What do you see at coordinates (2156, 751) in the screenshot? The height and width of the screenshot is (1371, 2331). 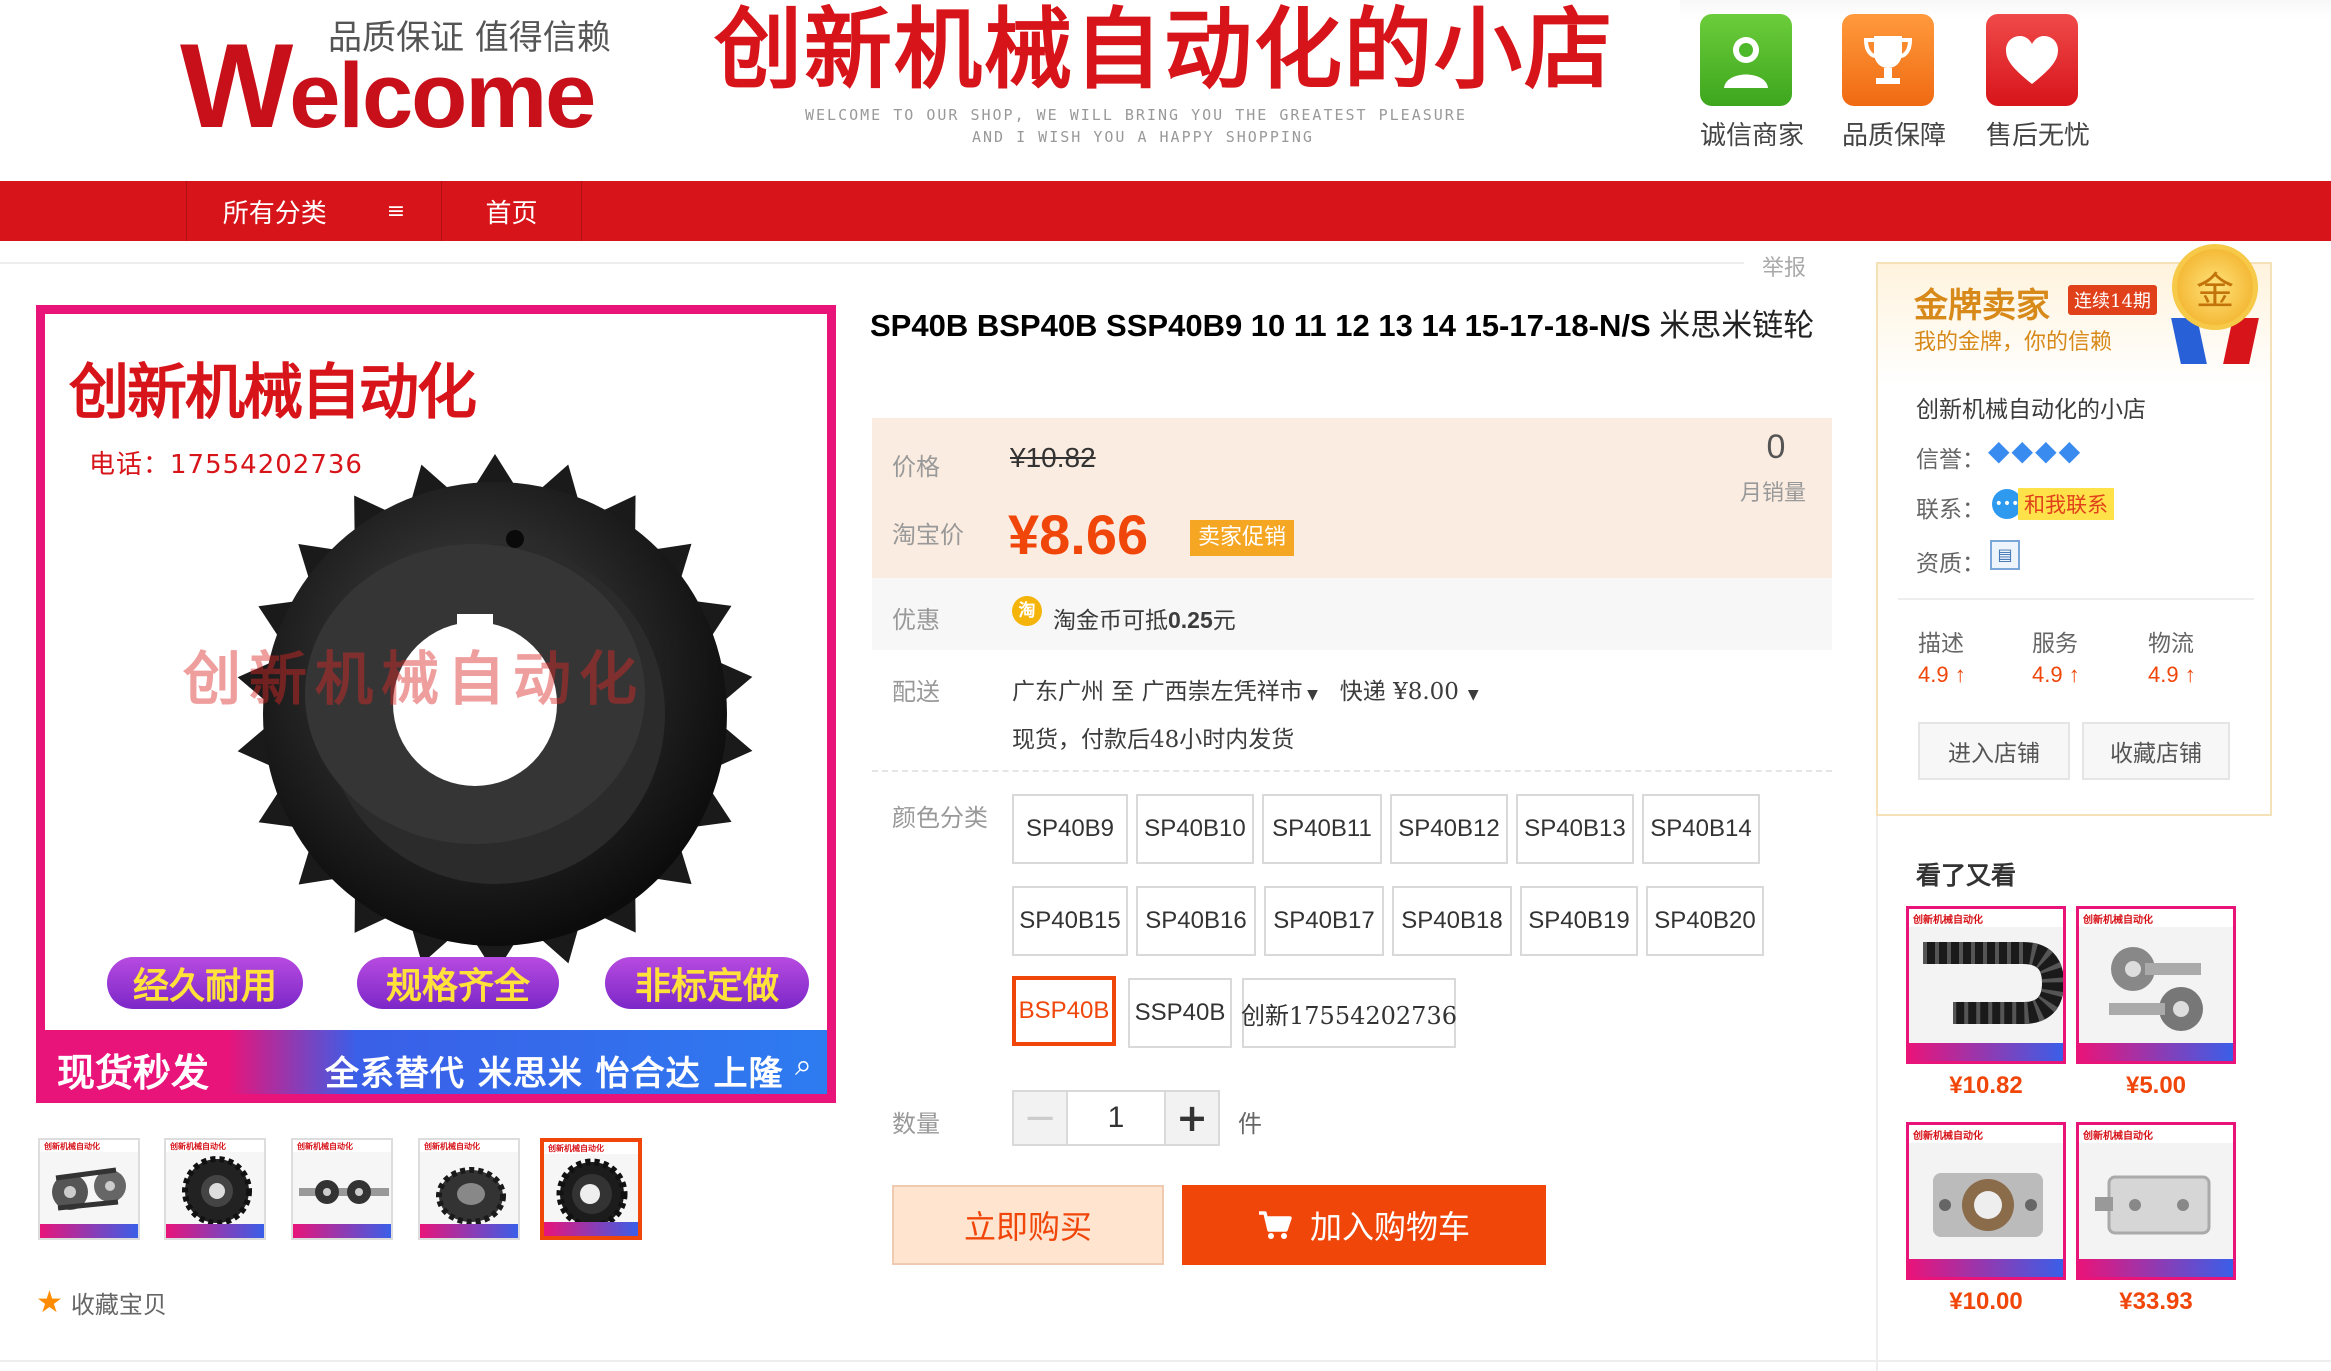 I see `favorite-shop-button: 收藏店铺` at bounding box center [2156, 751].